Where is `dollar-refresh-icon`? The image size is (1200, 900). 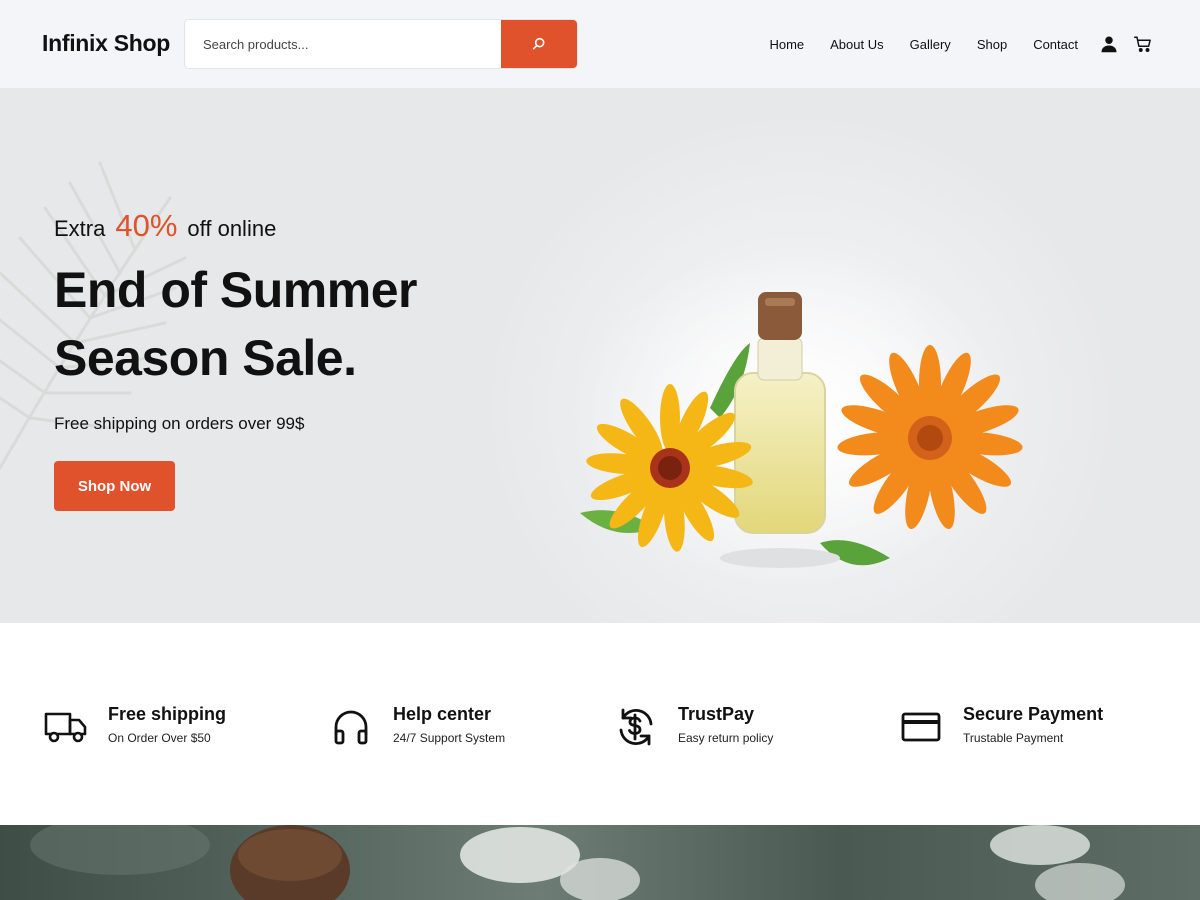 dollar-refresh-icon is located at coordinates (636, 727).